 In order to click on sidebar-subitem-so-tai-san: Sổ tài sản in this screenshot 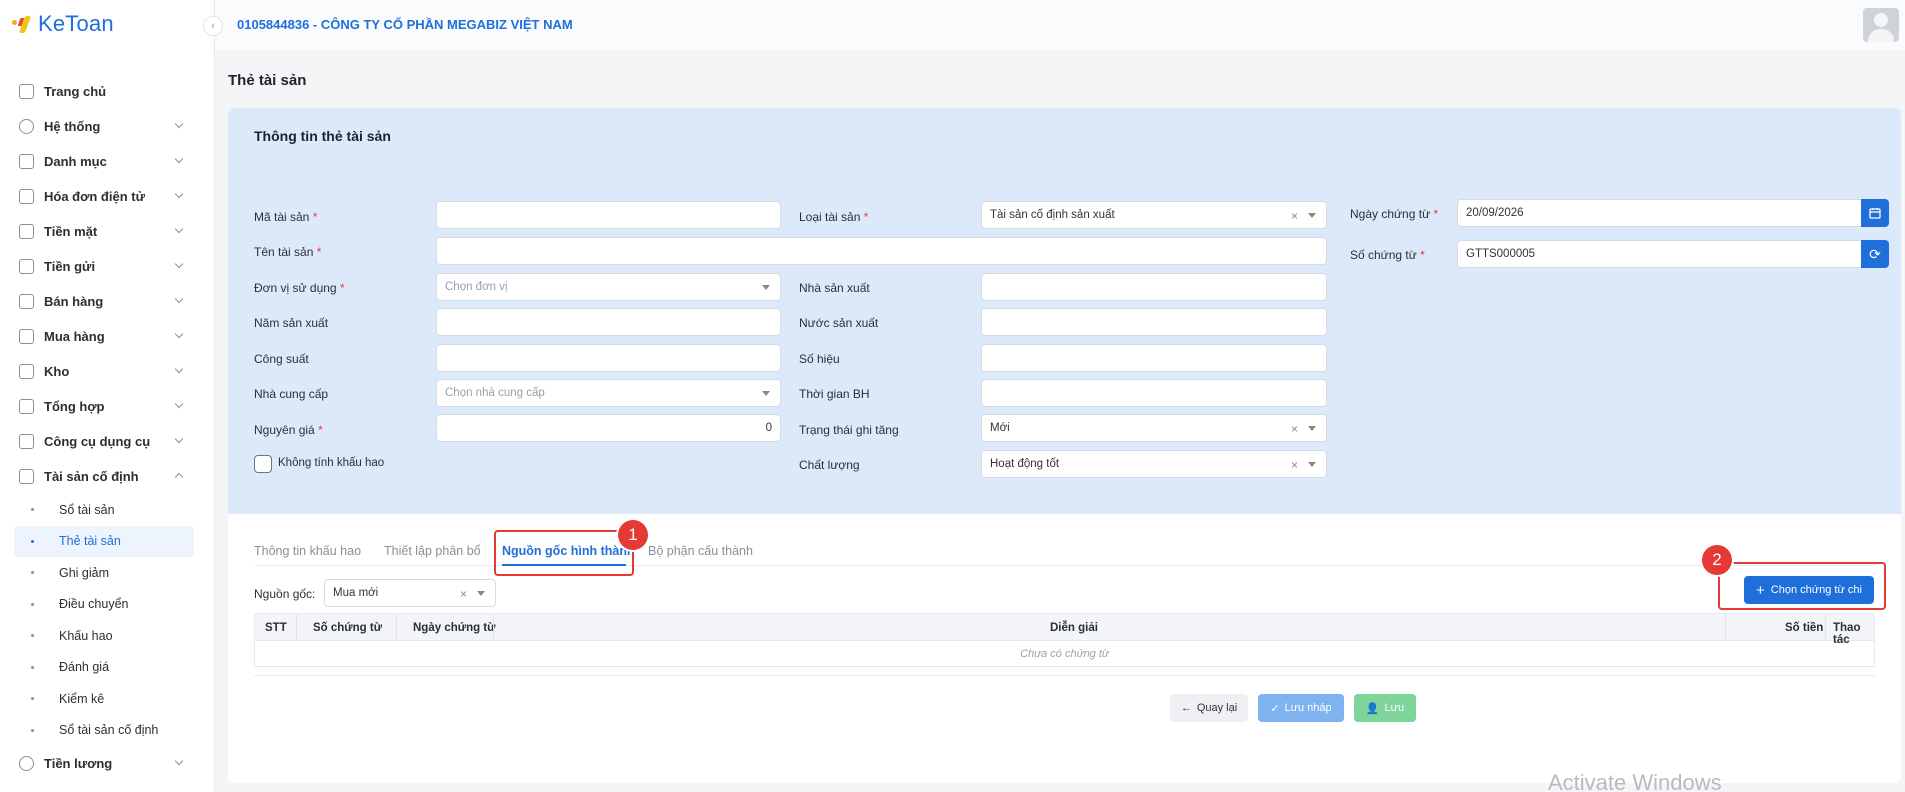, I will do `click(104, 510)`.